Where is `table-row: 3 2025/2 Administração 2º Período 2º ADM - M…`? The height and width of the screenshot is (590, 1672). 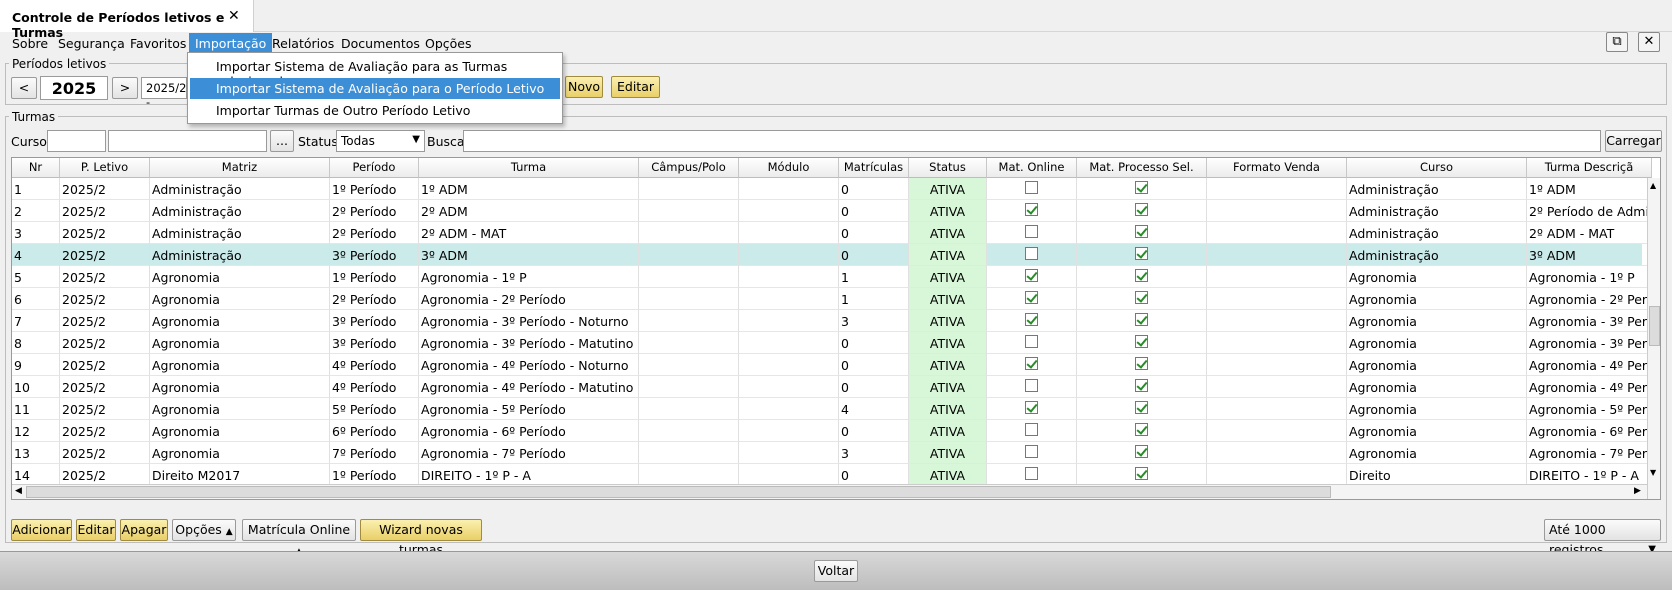
table-row: 3 2025/2 Administração 2º Período 2º ADM - M… is located at coordinates (832, 233).